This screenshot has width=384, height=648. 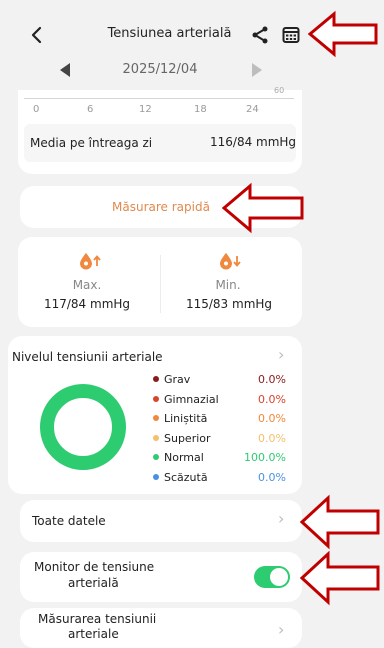 What do you see at coordinates (281, 629) in the screenshot?
I see `measurement-chevron-icon: ›` at bounding box center [281, 629].